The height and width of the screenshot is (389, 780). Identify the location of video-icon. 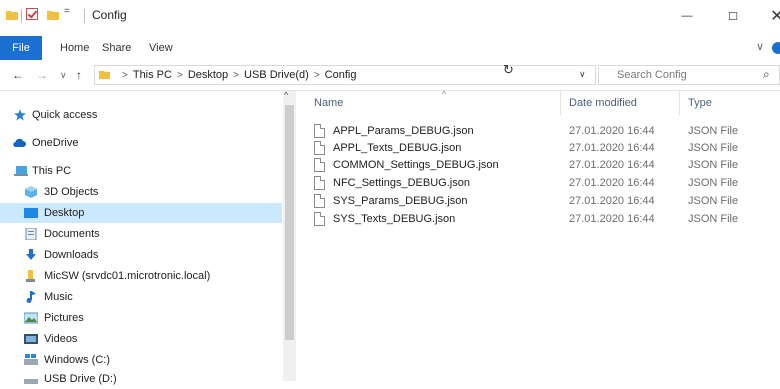
(31, 339).